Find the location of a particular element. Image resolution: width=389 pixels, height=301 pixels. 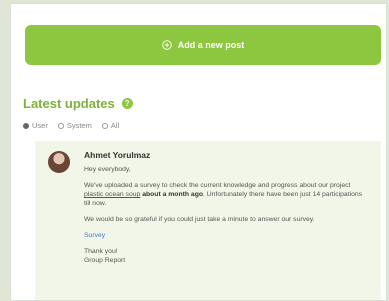

filter-system: System is located at coordinates (74, 125).